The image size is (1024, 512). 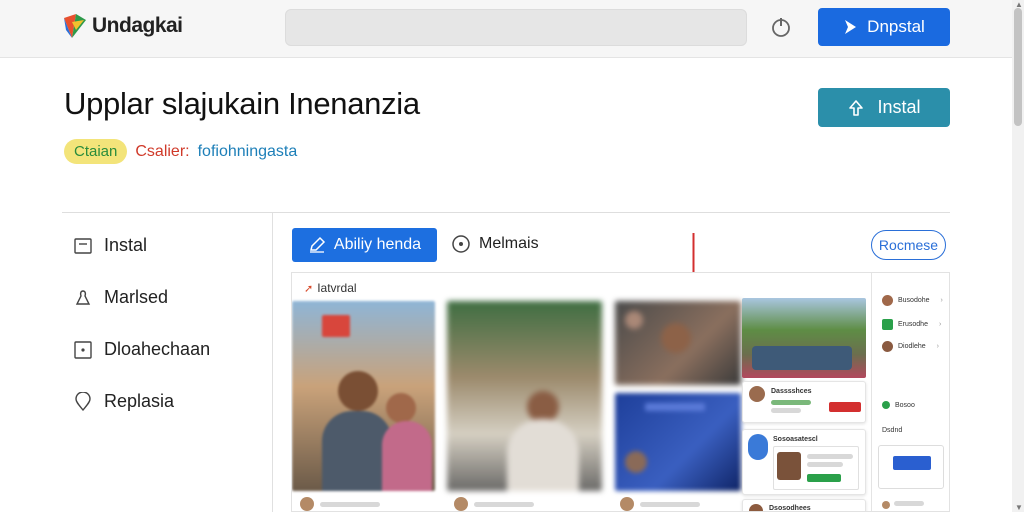 I want to click on tag-icon: ➚, so click(x=309, y=288).